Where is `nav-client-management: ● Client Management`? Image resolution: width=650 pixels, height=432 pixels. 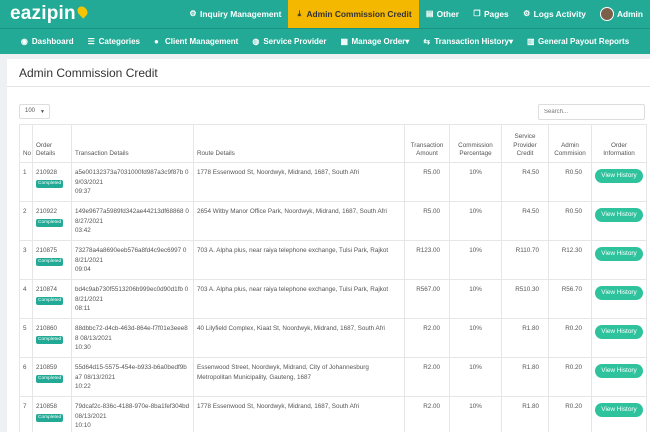
nav-client-management: ● Client Management is located at coordinates (196, 41).